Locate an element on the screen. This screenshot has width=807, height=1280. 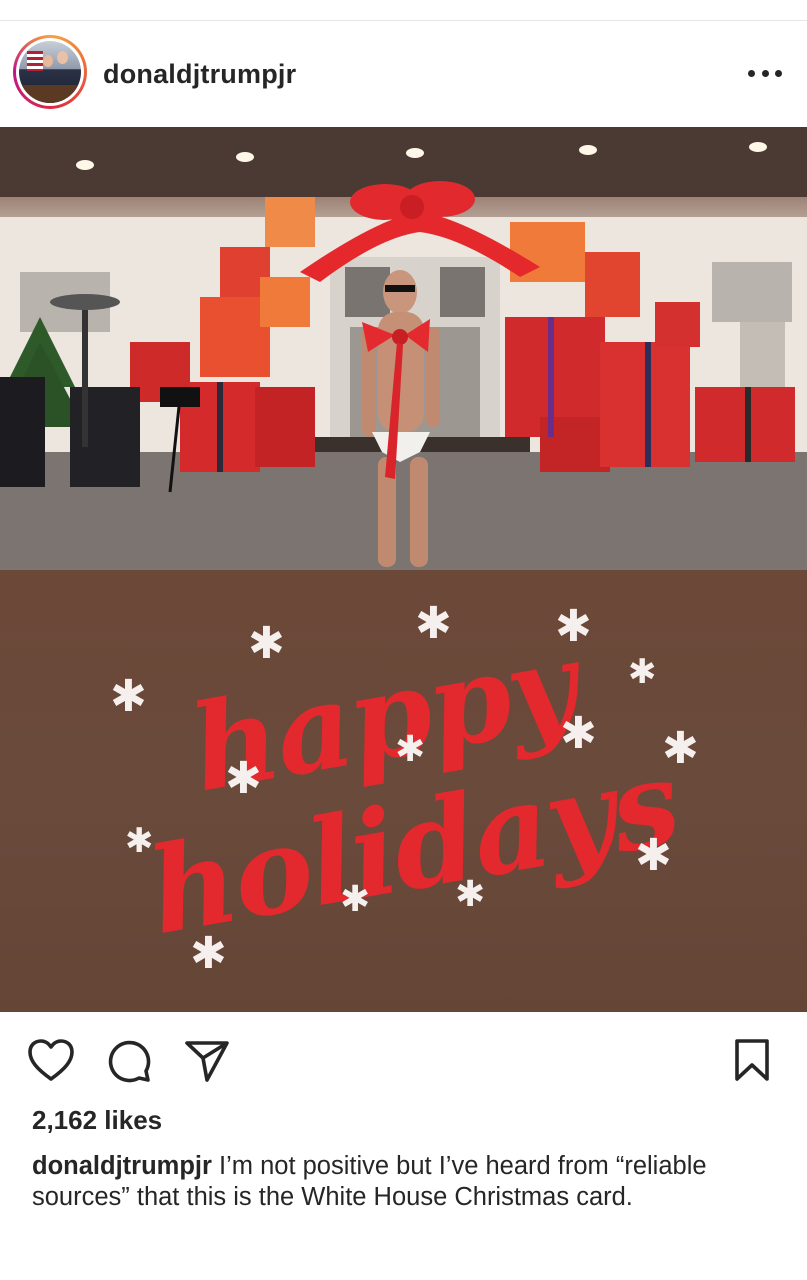
avatar is located at coordinates (50, 72).